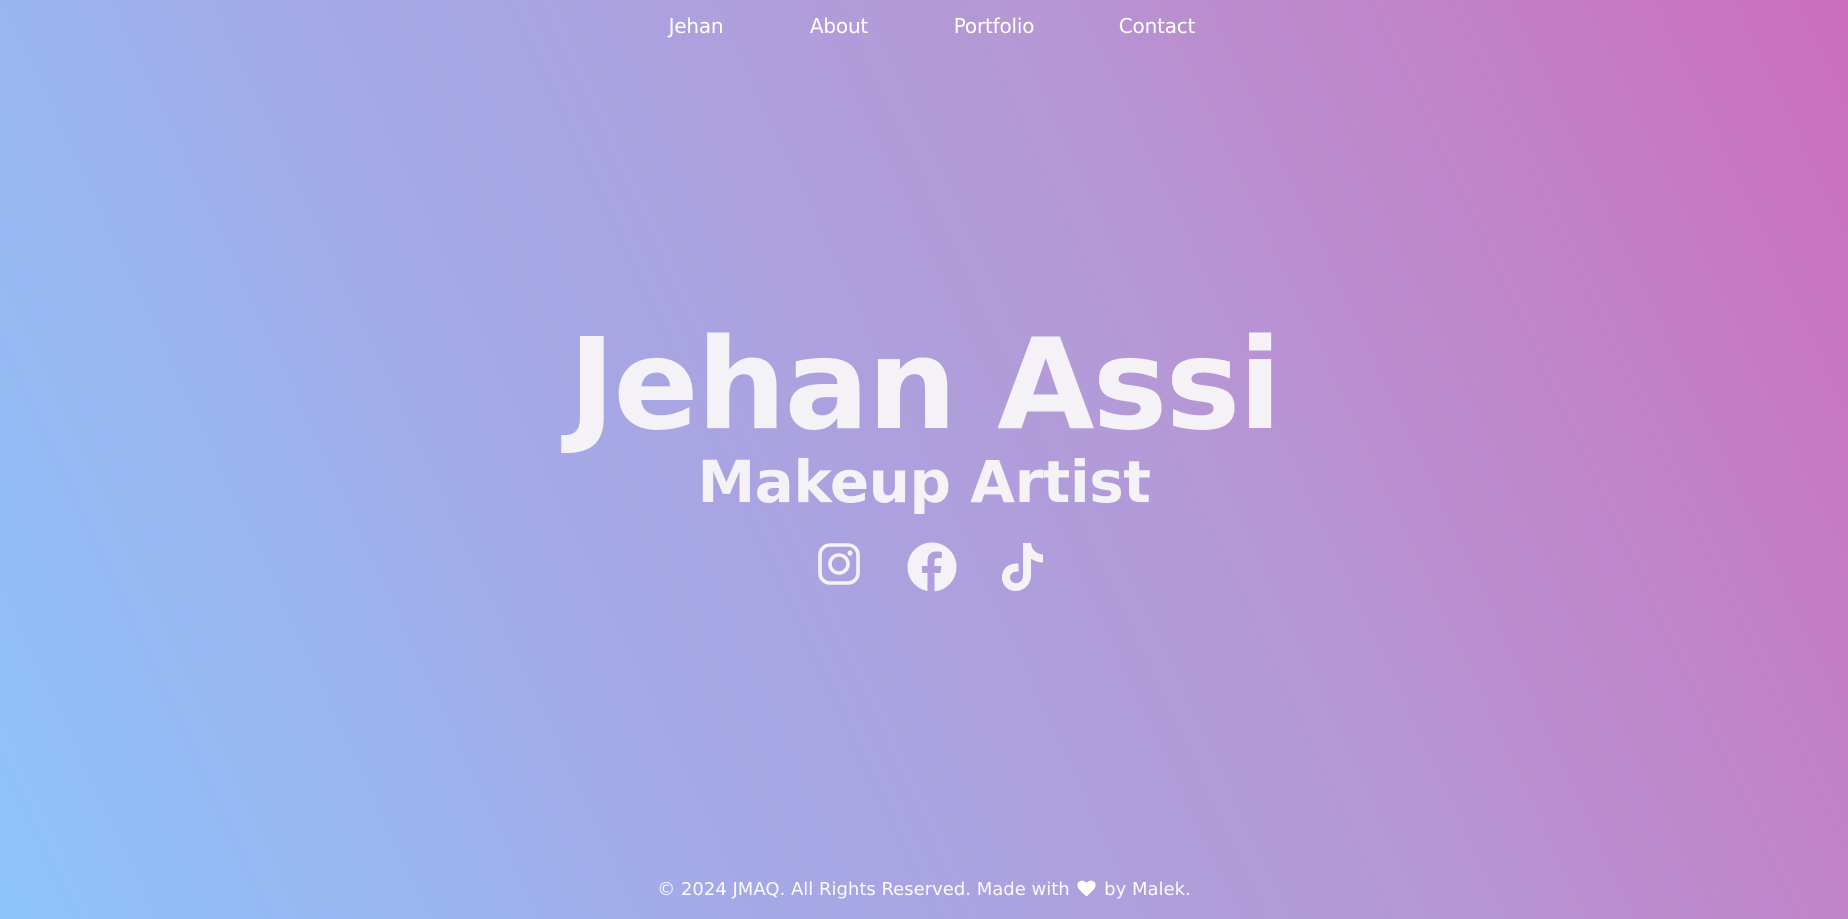  What do you see at coordinates (924, 482) in the screenshot?
I see `hero-role: Makeup Artist` at bounding box center [924, 482].